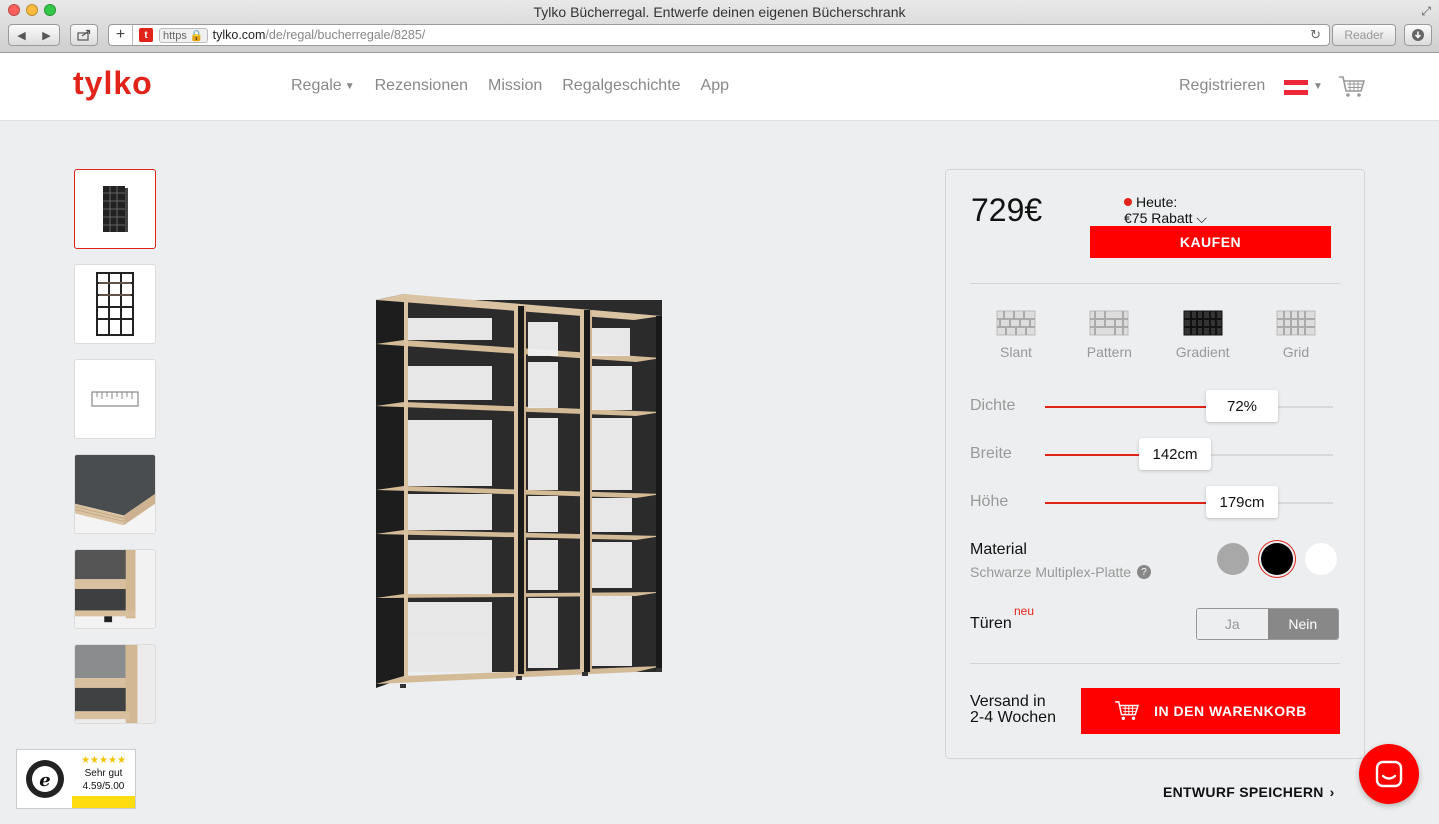  I want to click on trusted-shops-seal-icon: e, so click(44, 779).